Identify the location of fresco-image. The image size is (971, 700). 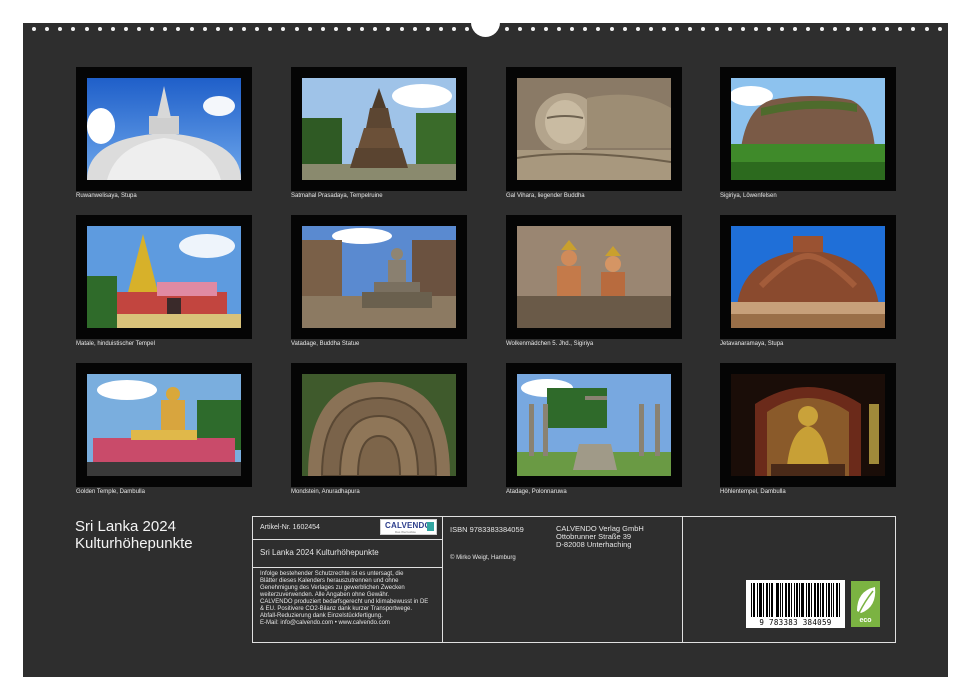
(594, 277).